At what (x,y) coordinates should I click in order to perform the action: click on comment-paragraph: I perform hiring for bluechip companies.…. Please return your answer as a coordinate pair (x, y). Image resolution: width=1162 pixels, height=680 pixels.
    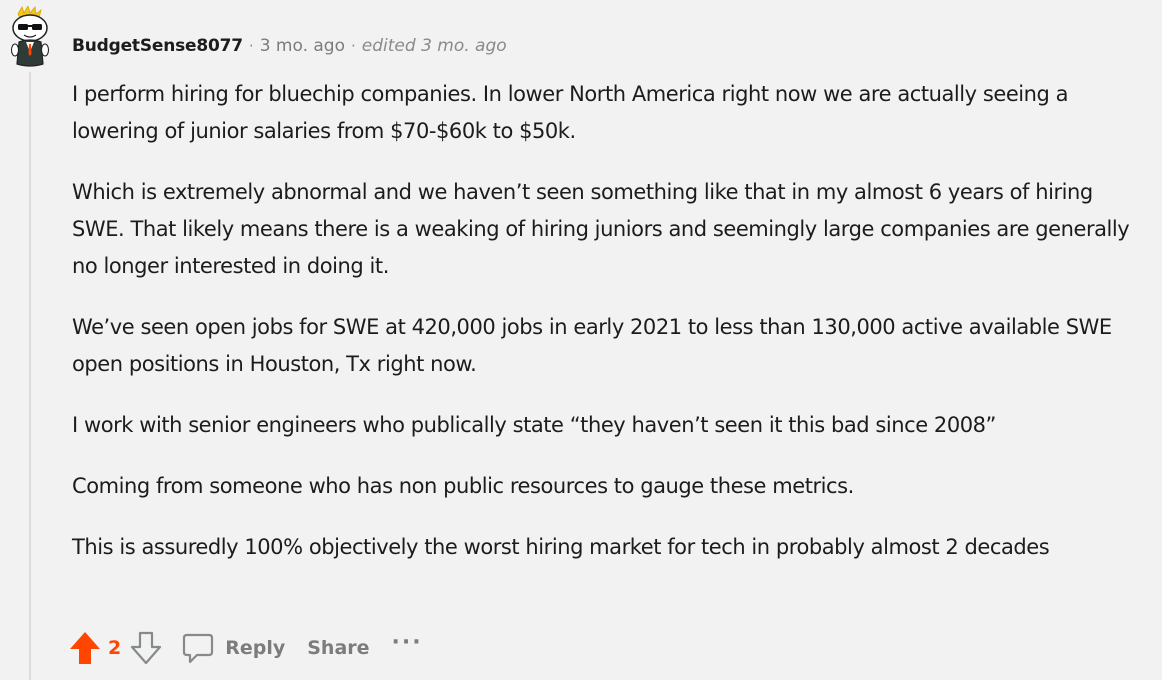
    Looking at the image, I should click on (570, 112).